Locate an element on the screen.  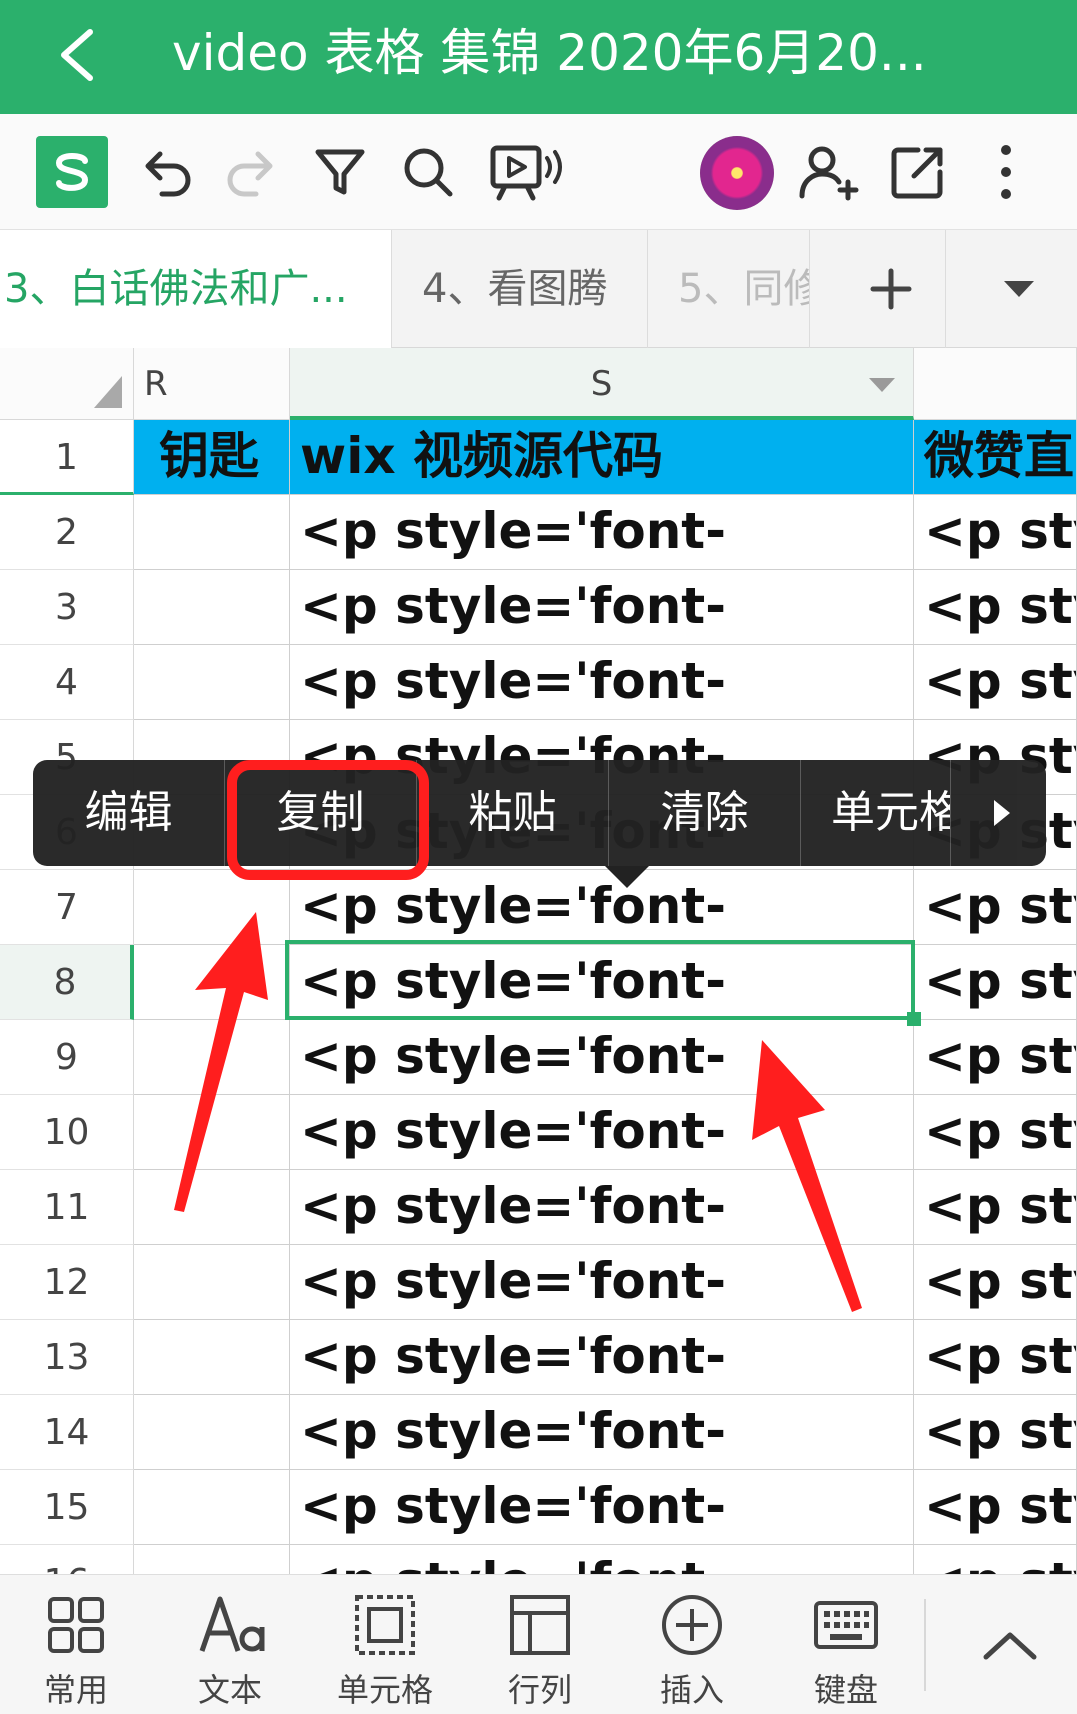
redo-icon is located at coordinates (252, 172).